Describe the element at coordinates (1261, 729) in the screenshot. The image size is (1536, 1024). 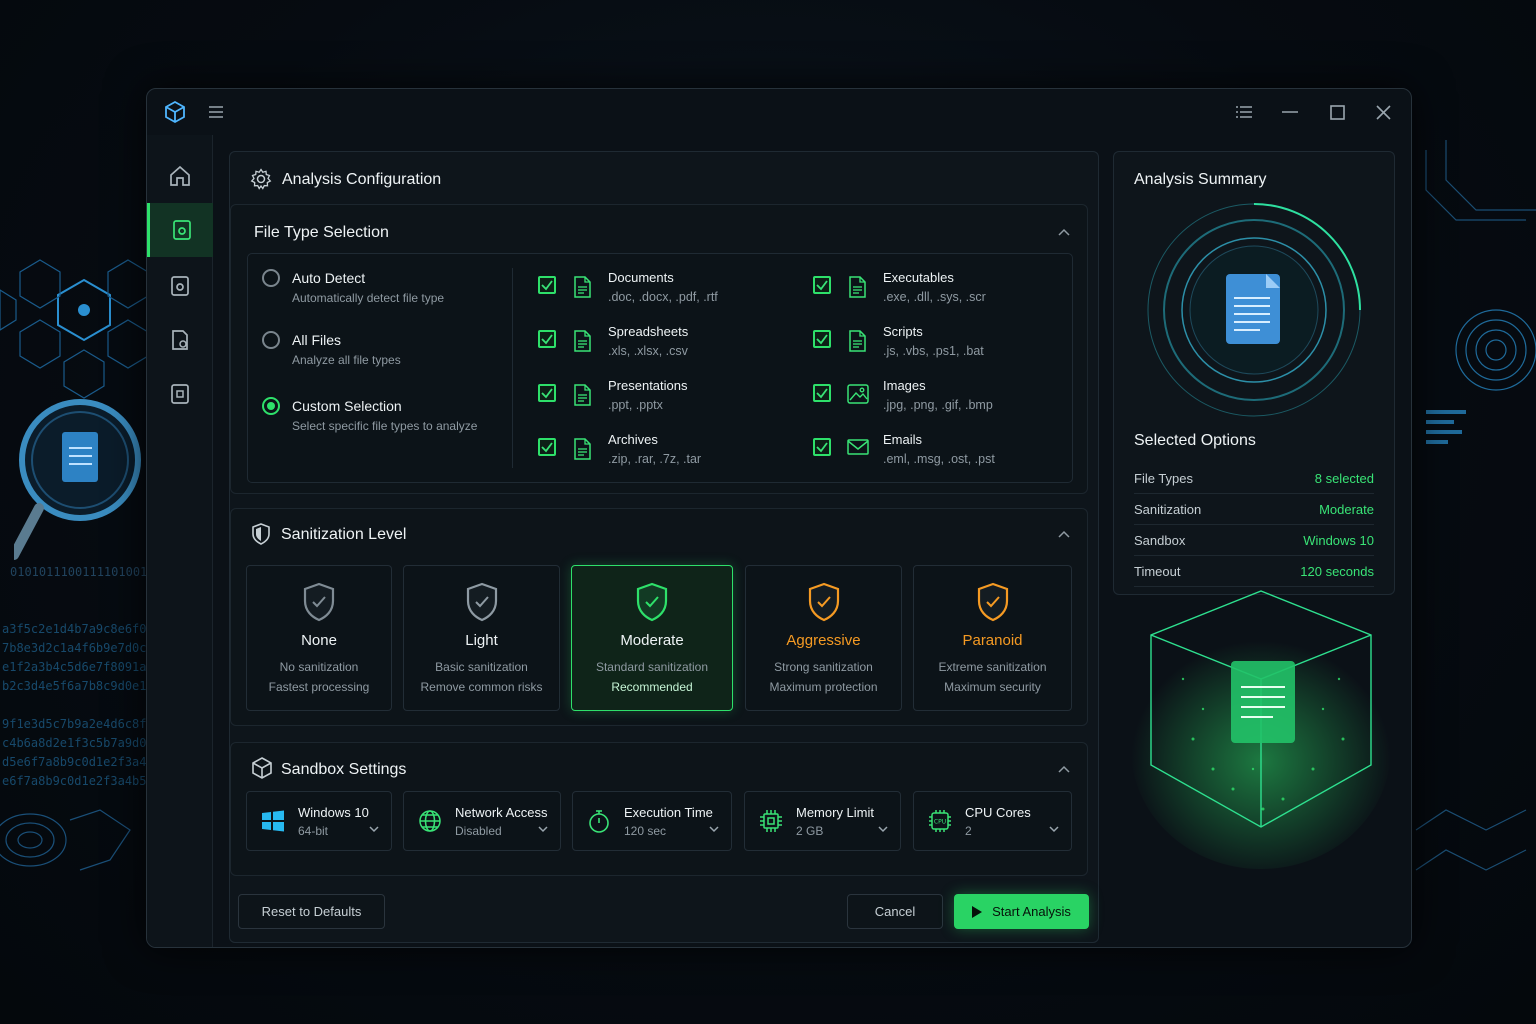
I see `sandbox-cube-illustration` at that location.